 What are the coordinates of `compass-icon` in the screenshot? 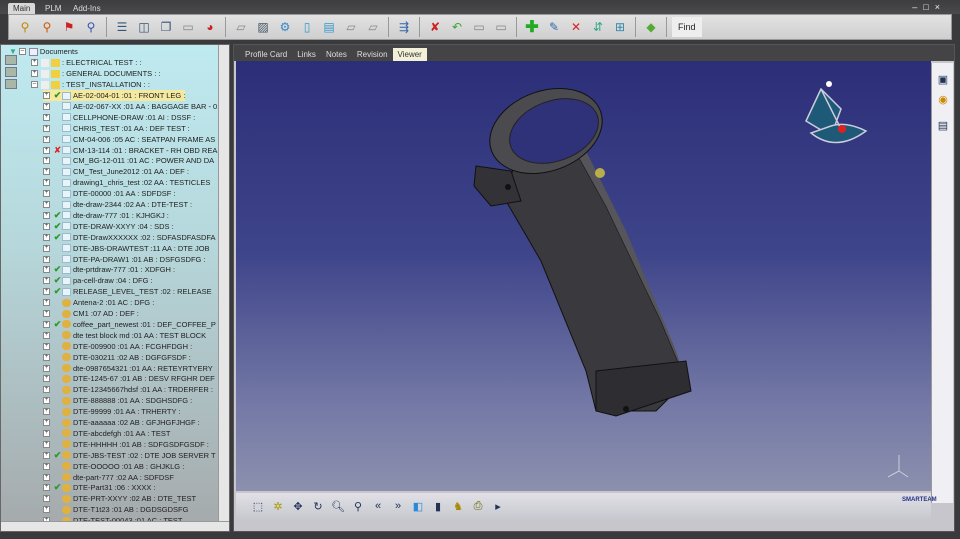 It's located at (836, 112).